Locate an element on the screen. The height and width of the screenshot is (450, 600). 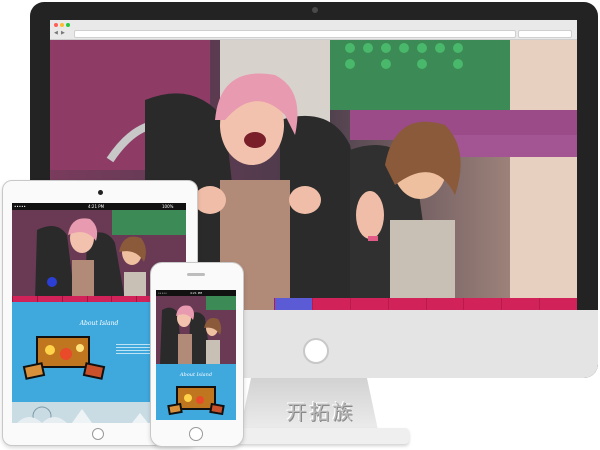
phone-about-section: About Island is located at coordinates (196, 392).